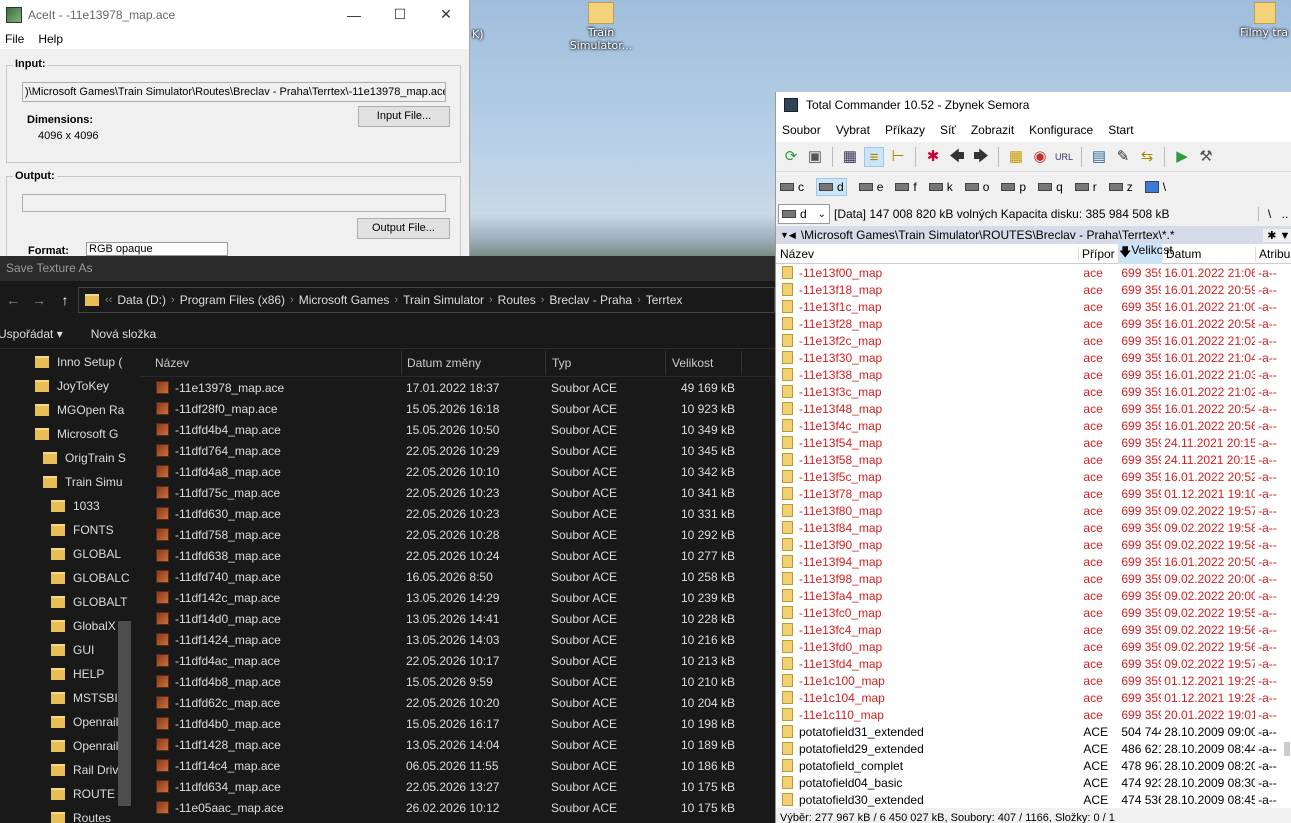  I want to click on organize-button: Uspořádat ▾, so click(31, 334).